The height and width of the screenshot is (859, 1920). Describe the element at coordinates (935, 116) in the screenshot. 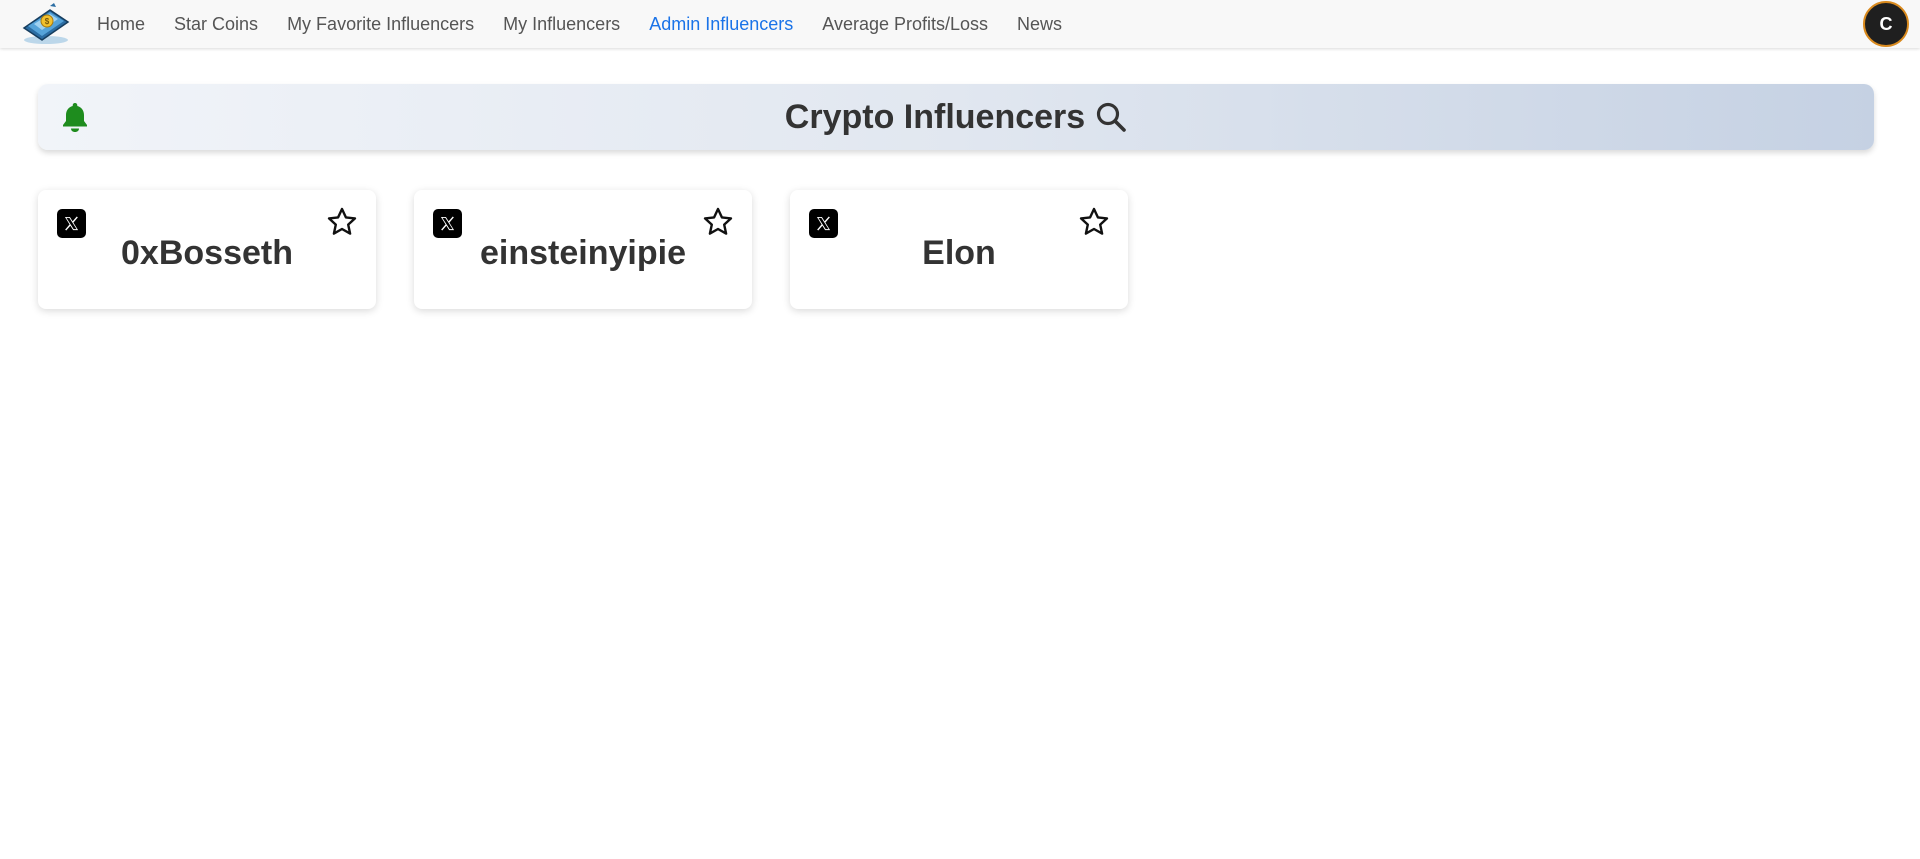

I see `page-title: Crypto Influencers` at that location.